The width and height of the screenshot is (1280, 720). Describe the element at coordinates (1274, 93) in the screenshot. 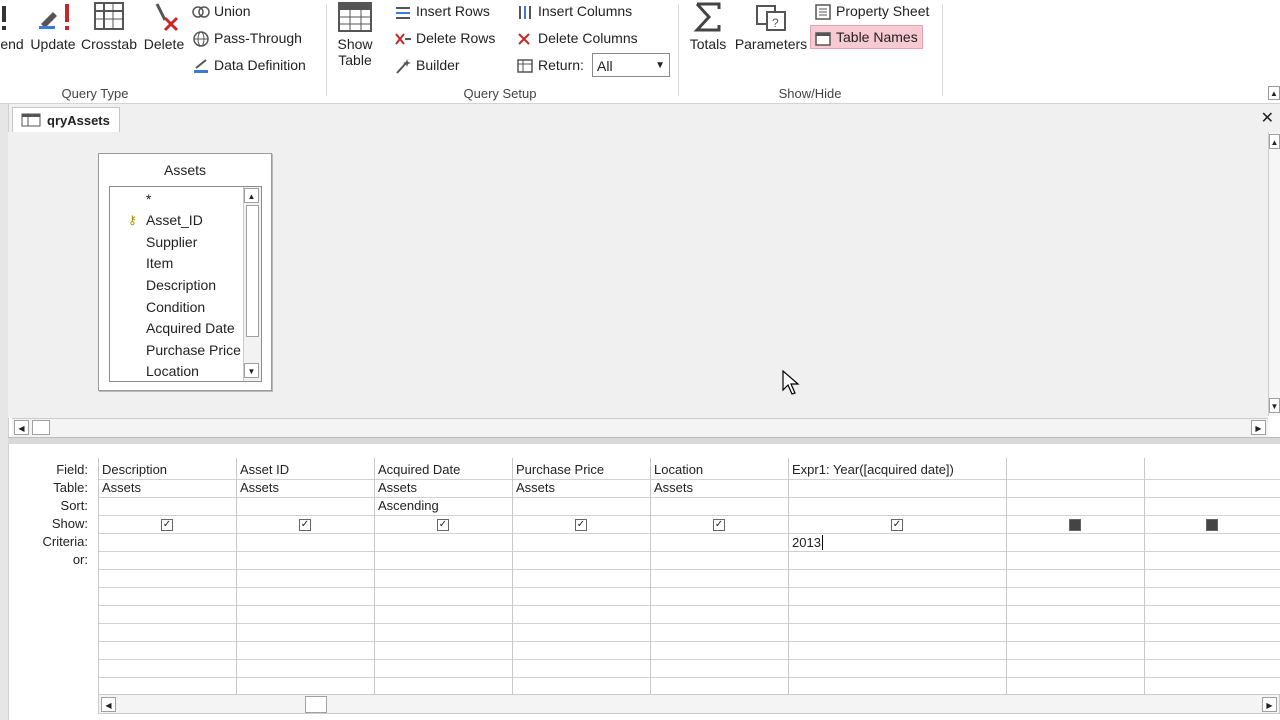

I see `ribbon-collapse-button: ▲` at that location.